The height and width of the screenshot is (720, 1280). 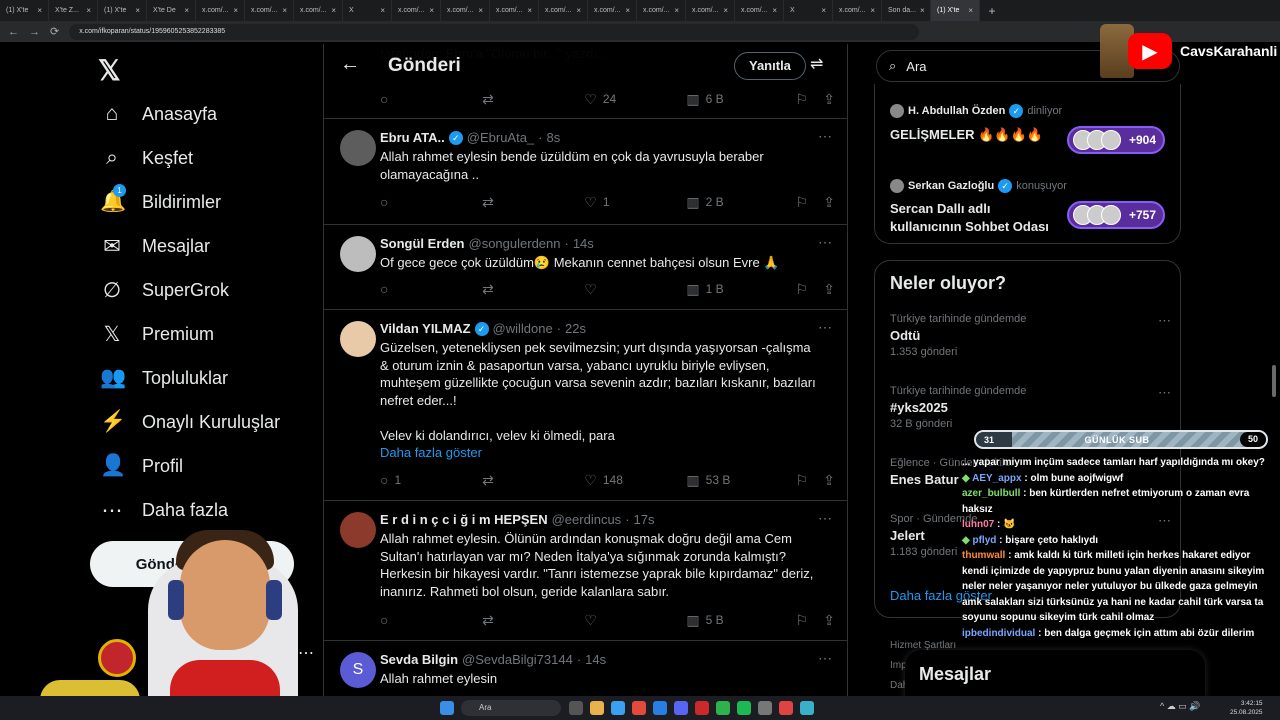 What do you see at coordinates (635, 480) in the screenshot?
I see `like-action: ♡ 148` at bounding box center [635, 480].